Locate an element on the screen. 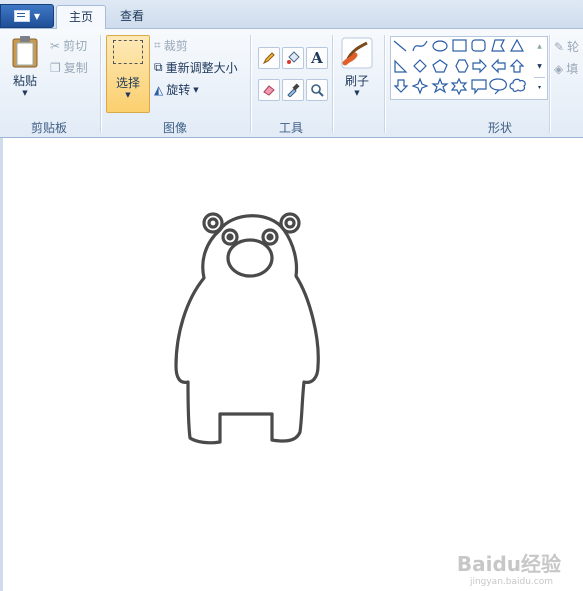  polygon-shape-icon is located at coordinates (498, 45).